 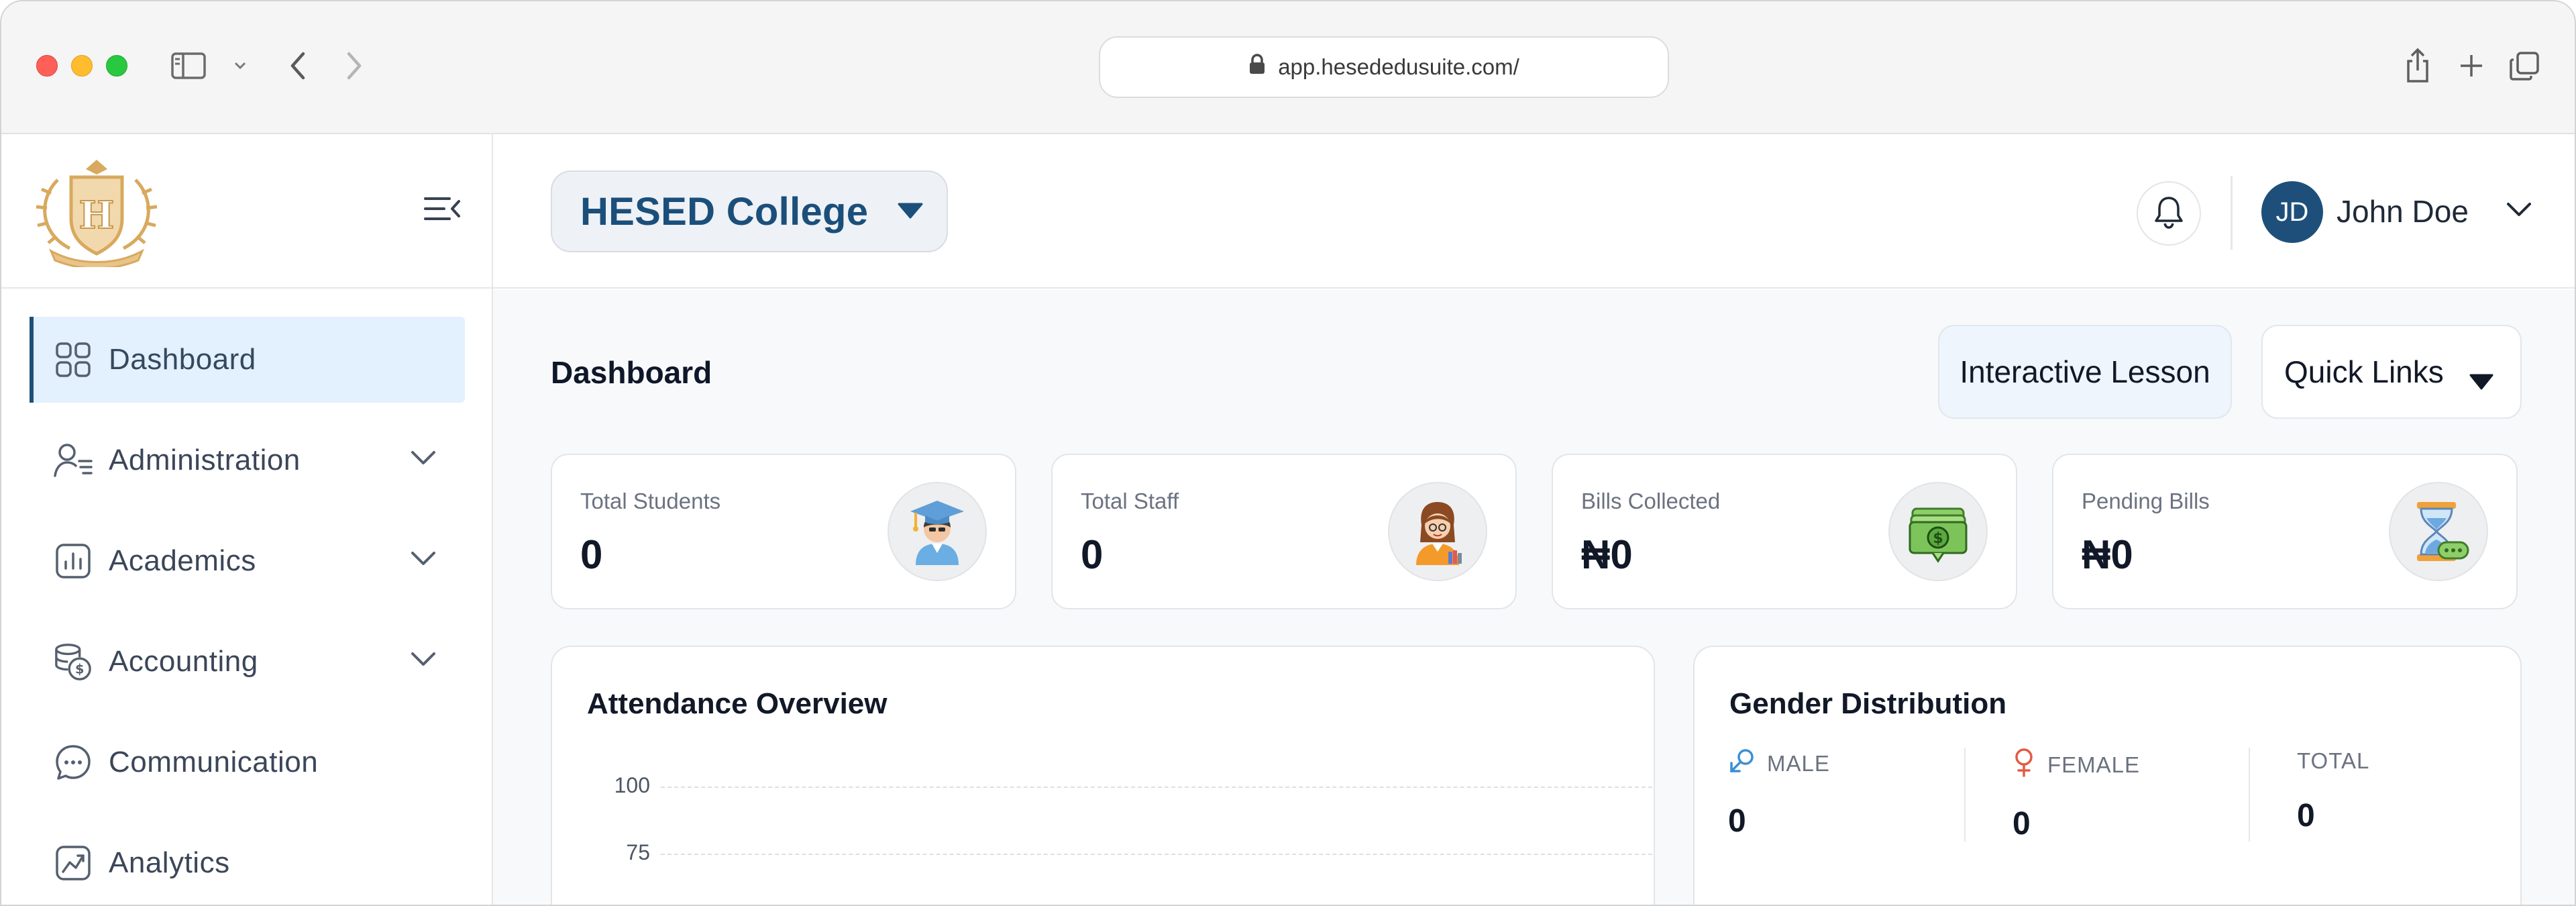 I want to click on sidebar-item-communication: Communication, so click(x=247, y=762).